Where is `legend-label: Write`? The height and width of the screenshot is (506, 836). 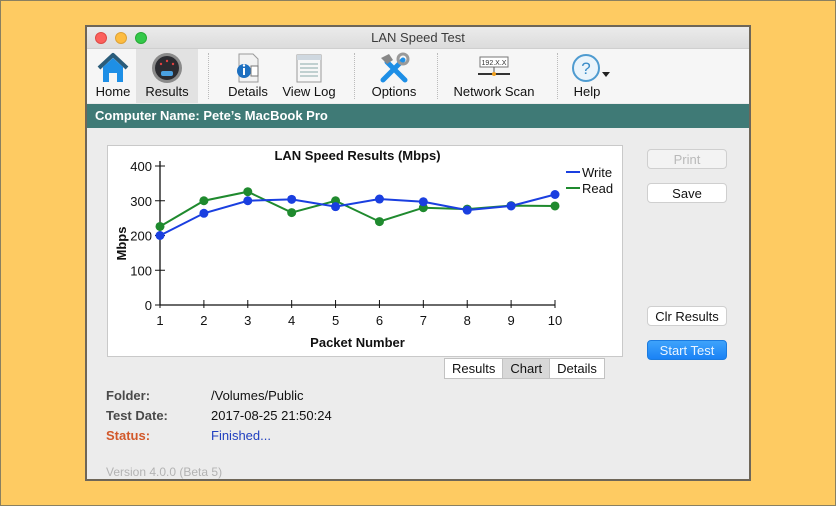 legend-label: Write is located at coordinates (597, 172).